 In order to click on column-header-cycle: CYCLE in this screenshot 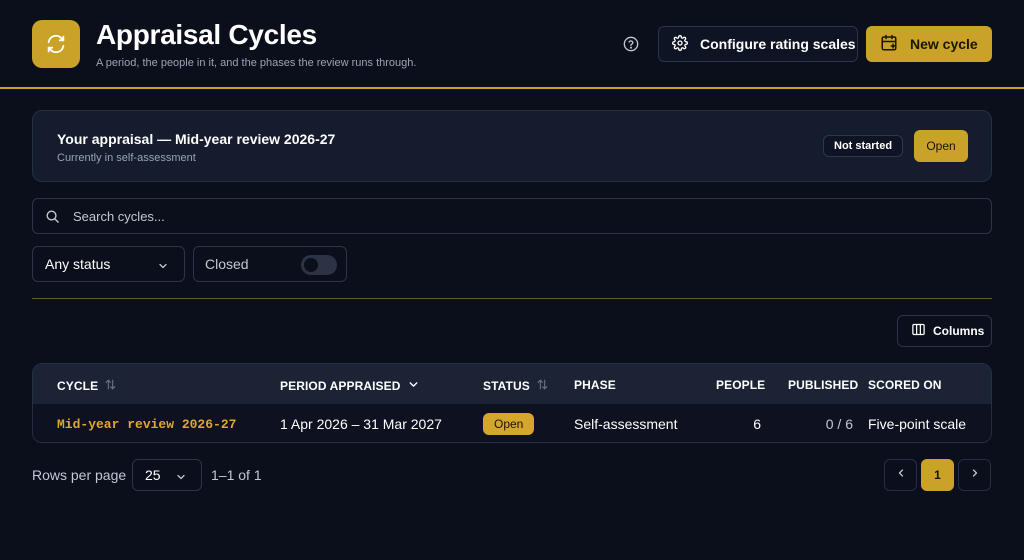, I will do `click(87, 386)`.